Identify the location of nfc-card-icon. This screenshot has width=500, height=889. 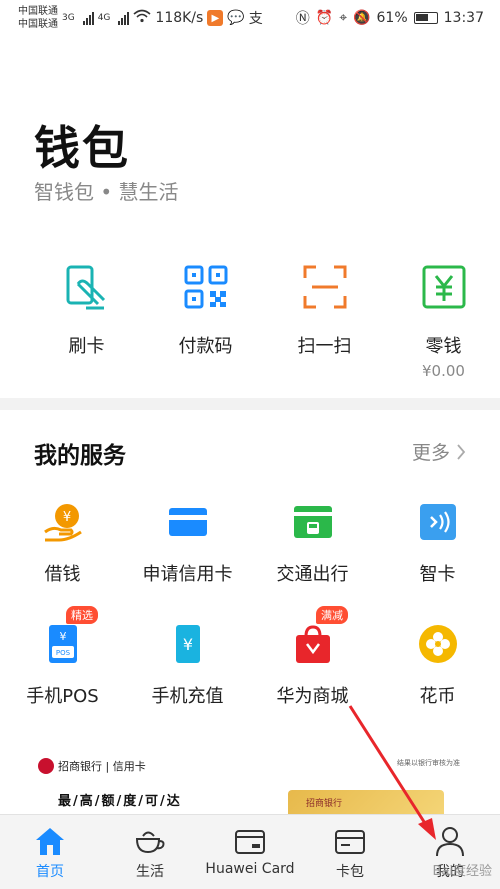
(437, 522).